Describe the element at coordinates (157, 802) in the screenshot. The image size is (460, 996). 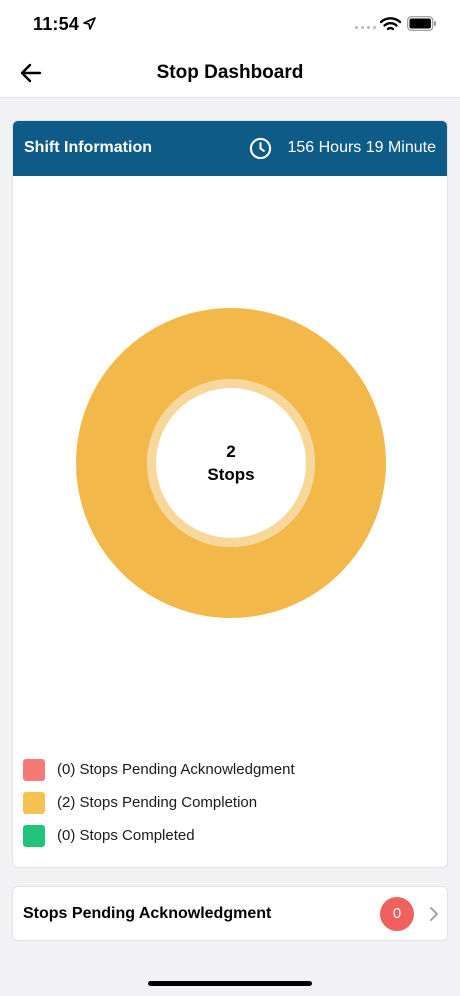
I see `legend-label: (2) Stops Pending Completion` at that location.